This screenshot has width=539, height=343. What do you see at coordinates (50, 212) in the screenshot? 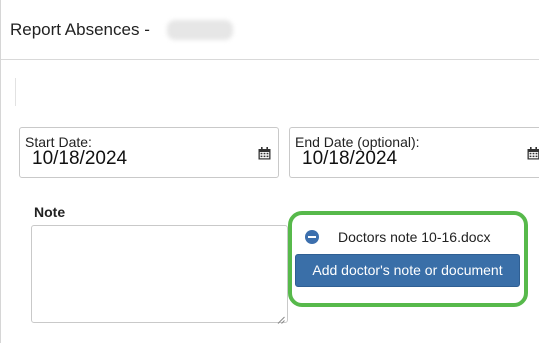
I see `note-label: Note` at bounding box center [50, 212].